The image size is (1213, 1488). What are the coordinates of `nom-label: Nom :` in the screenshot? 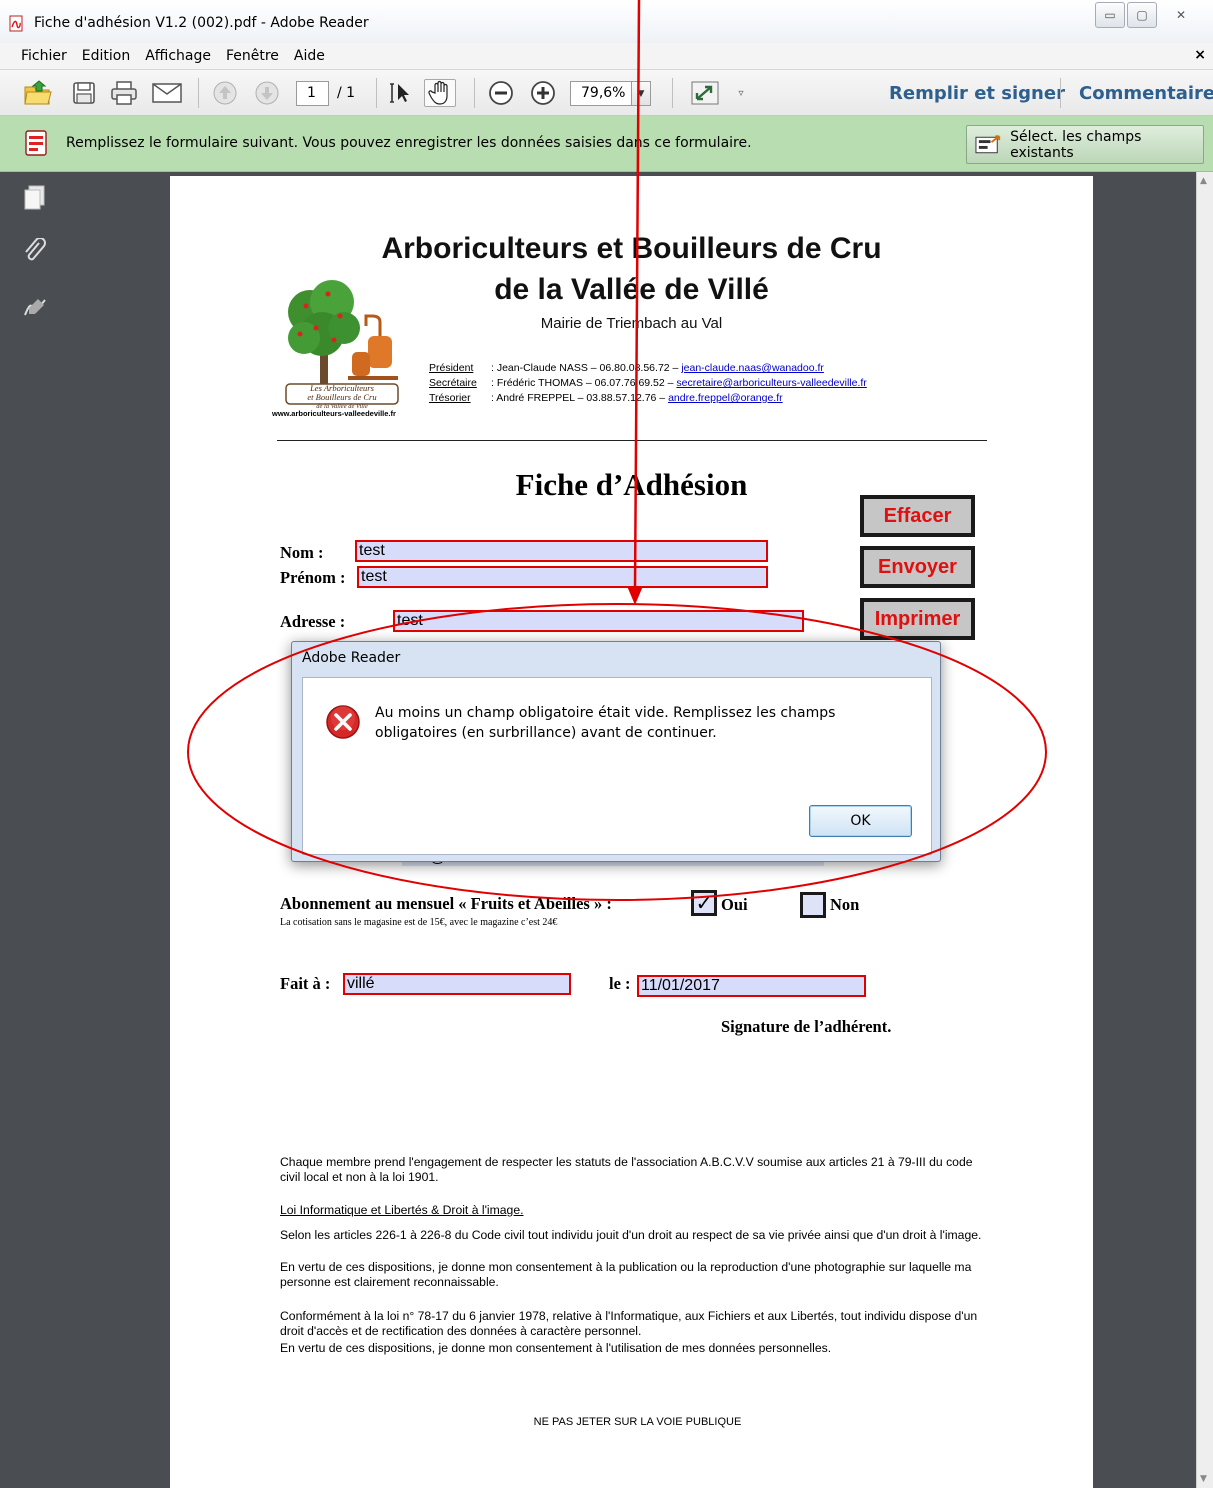 It's located at (302, 552).